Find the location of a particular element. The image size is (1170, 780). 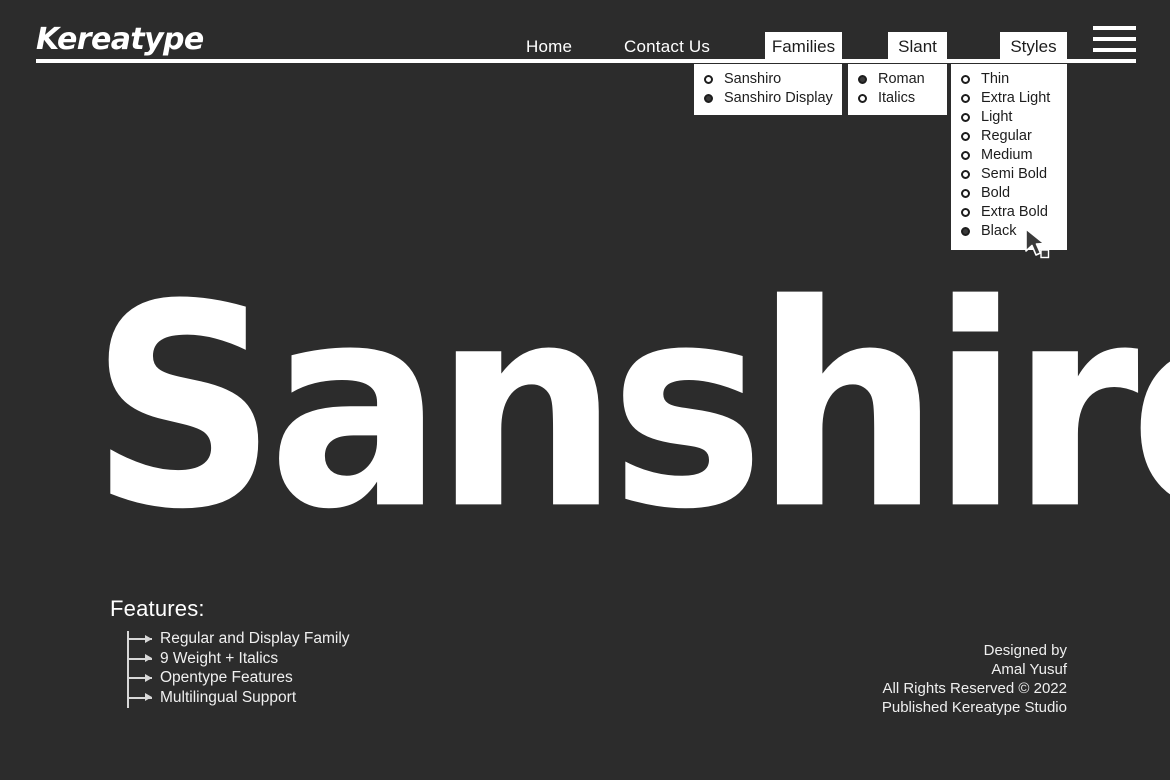

option-label: Italics is located at coordinates (897, 98).